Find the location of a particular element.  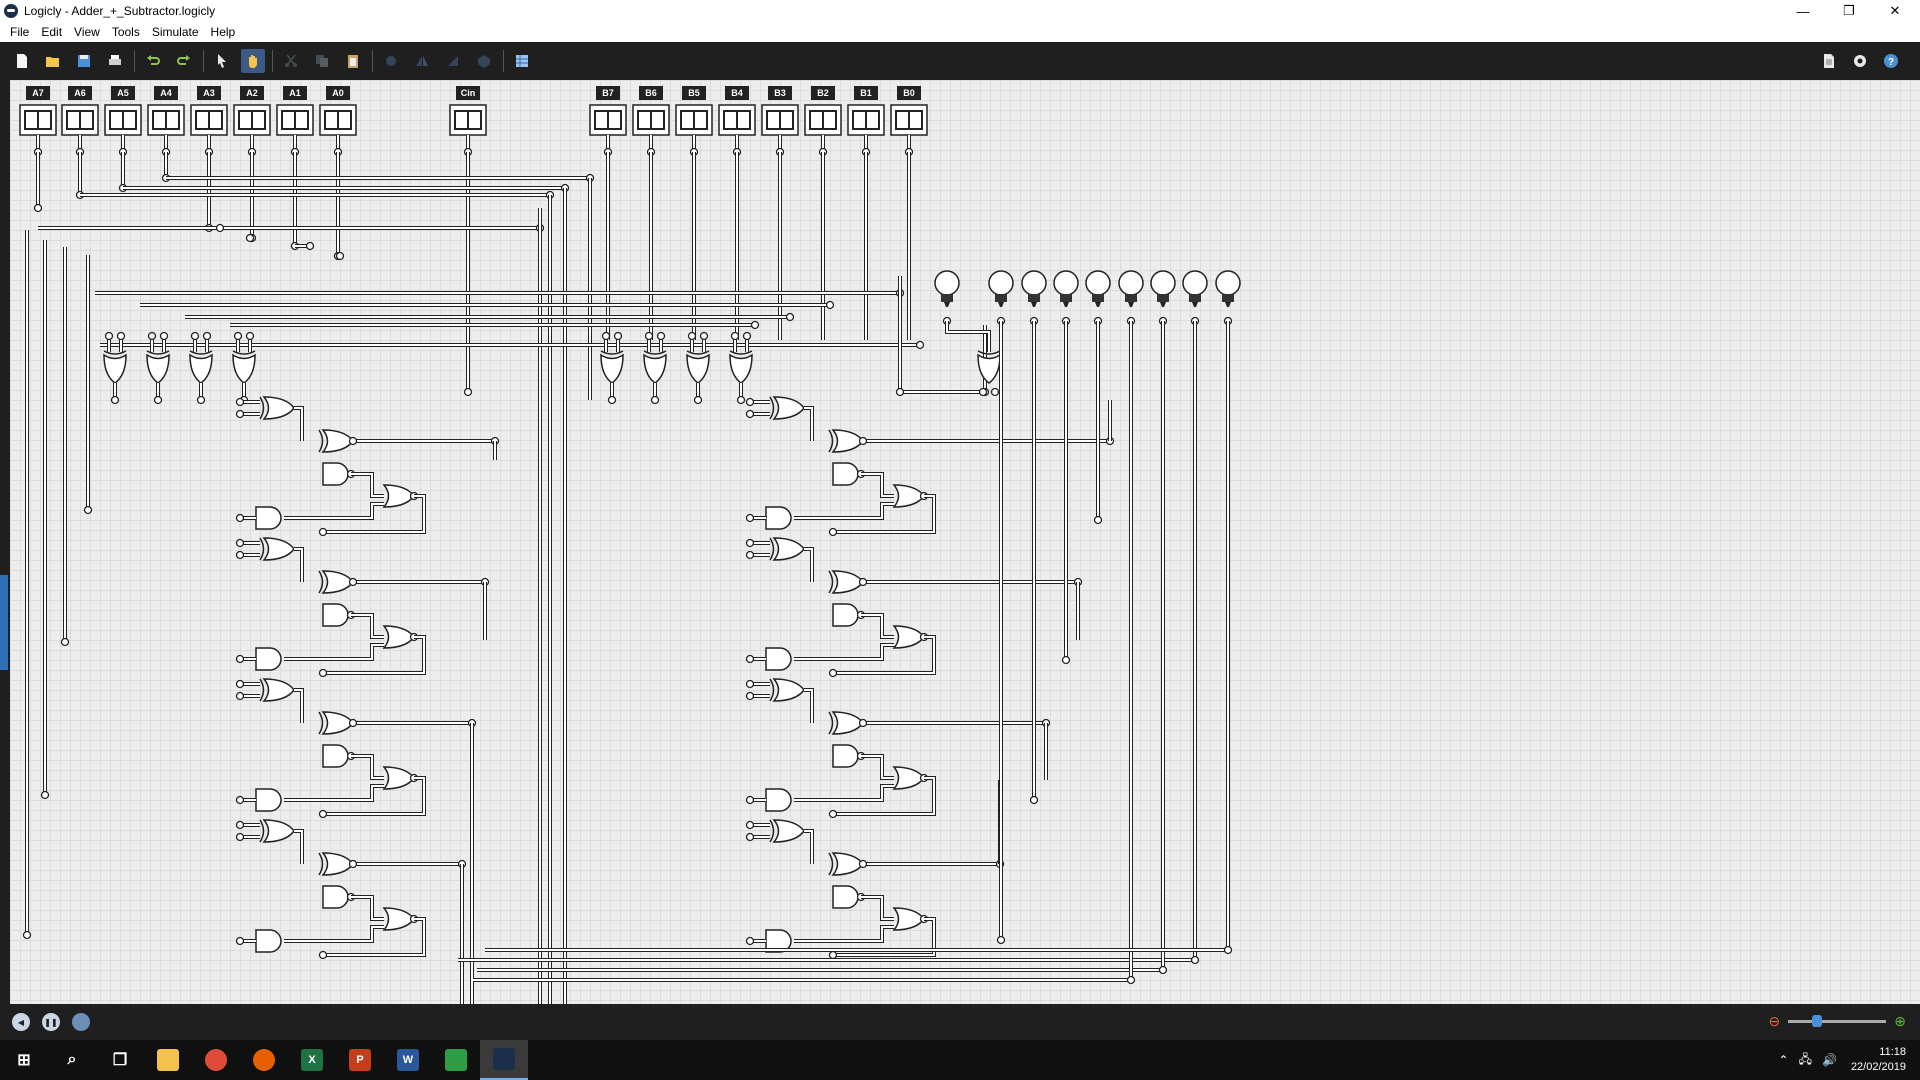

step-icon is located at coordinates (81, 1022).